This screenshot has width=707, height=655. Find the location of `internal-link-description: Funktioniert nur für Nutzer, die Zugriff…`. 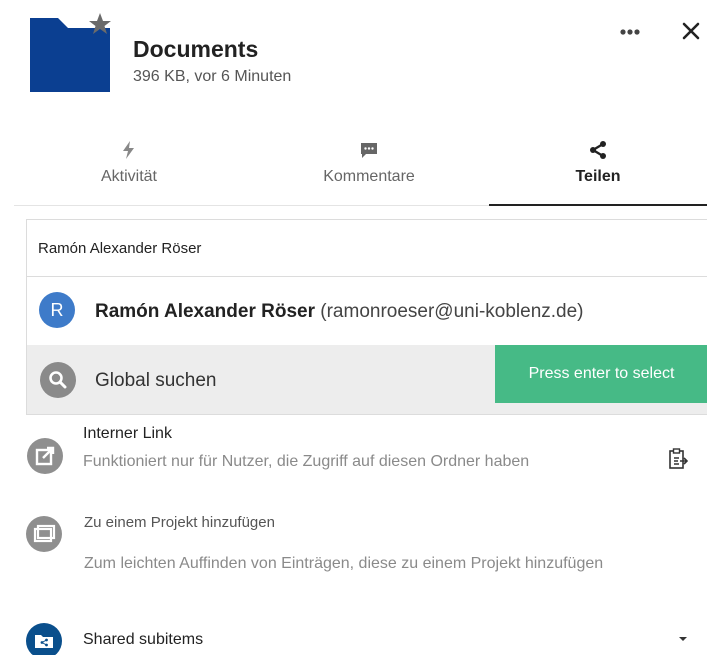

internal-link-description: Funktioniert nur für Nutzer, die Zugriff… is located at coordinates (306, 461).